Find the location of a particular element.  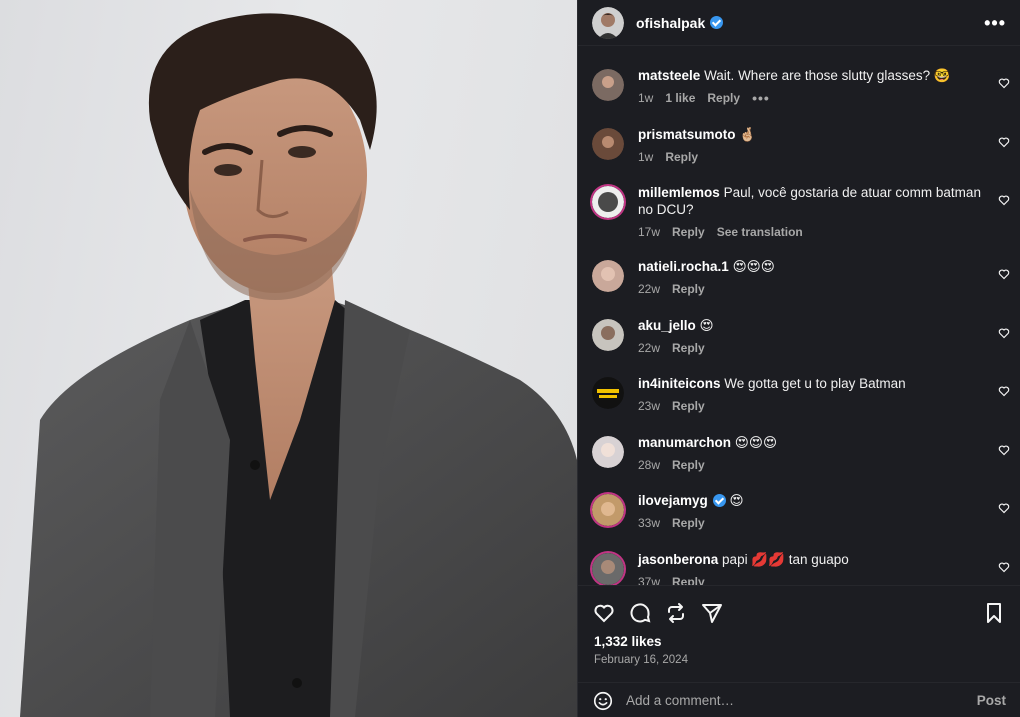

author-username: ofishalpak is located at coordinates (670, 23).